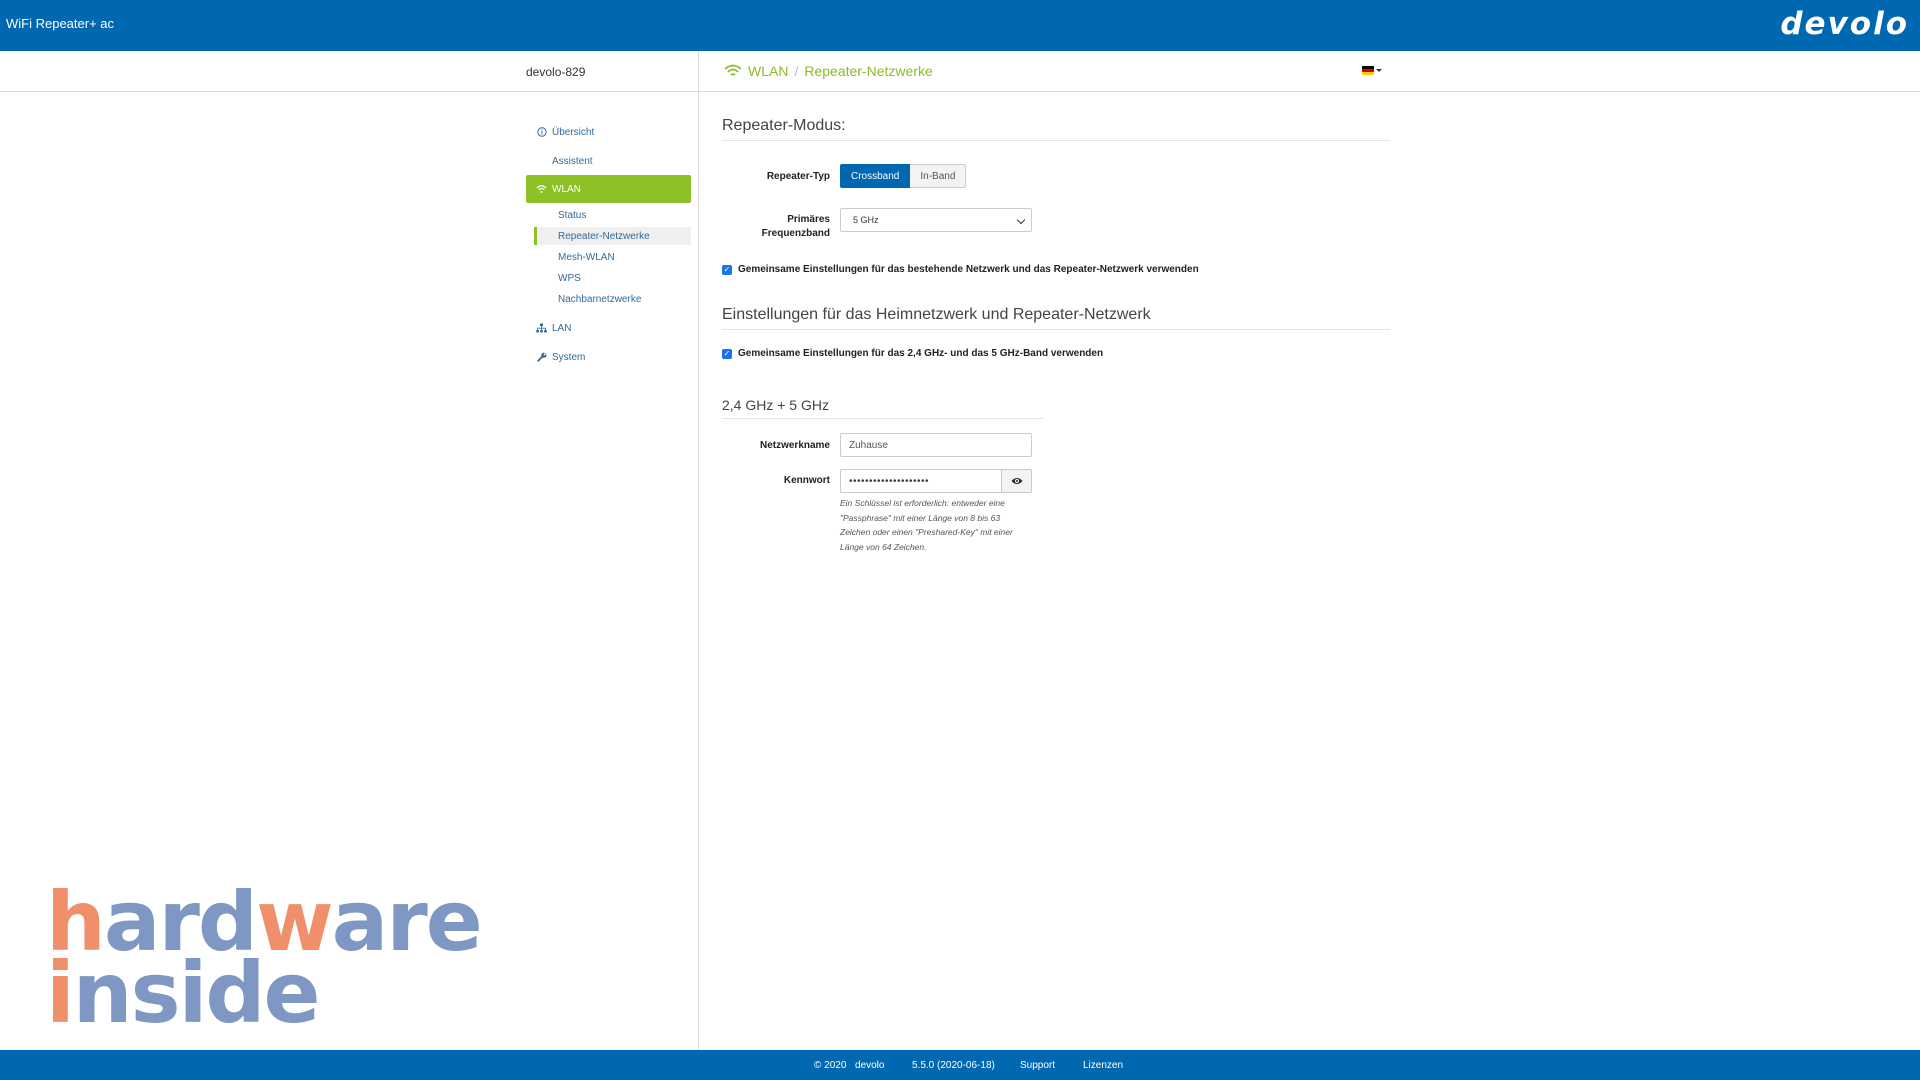  Describe the element at coordinates (1368, 70) in the screenshot. I see `de-flag-icon` at that location.